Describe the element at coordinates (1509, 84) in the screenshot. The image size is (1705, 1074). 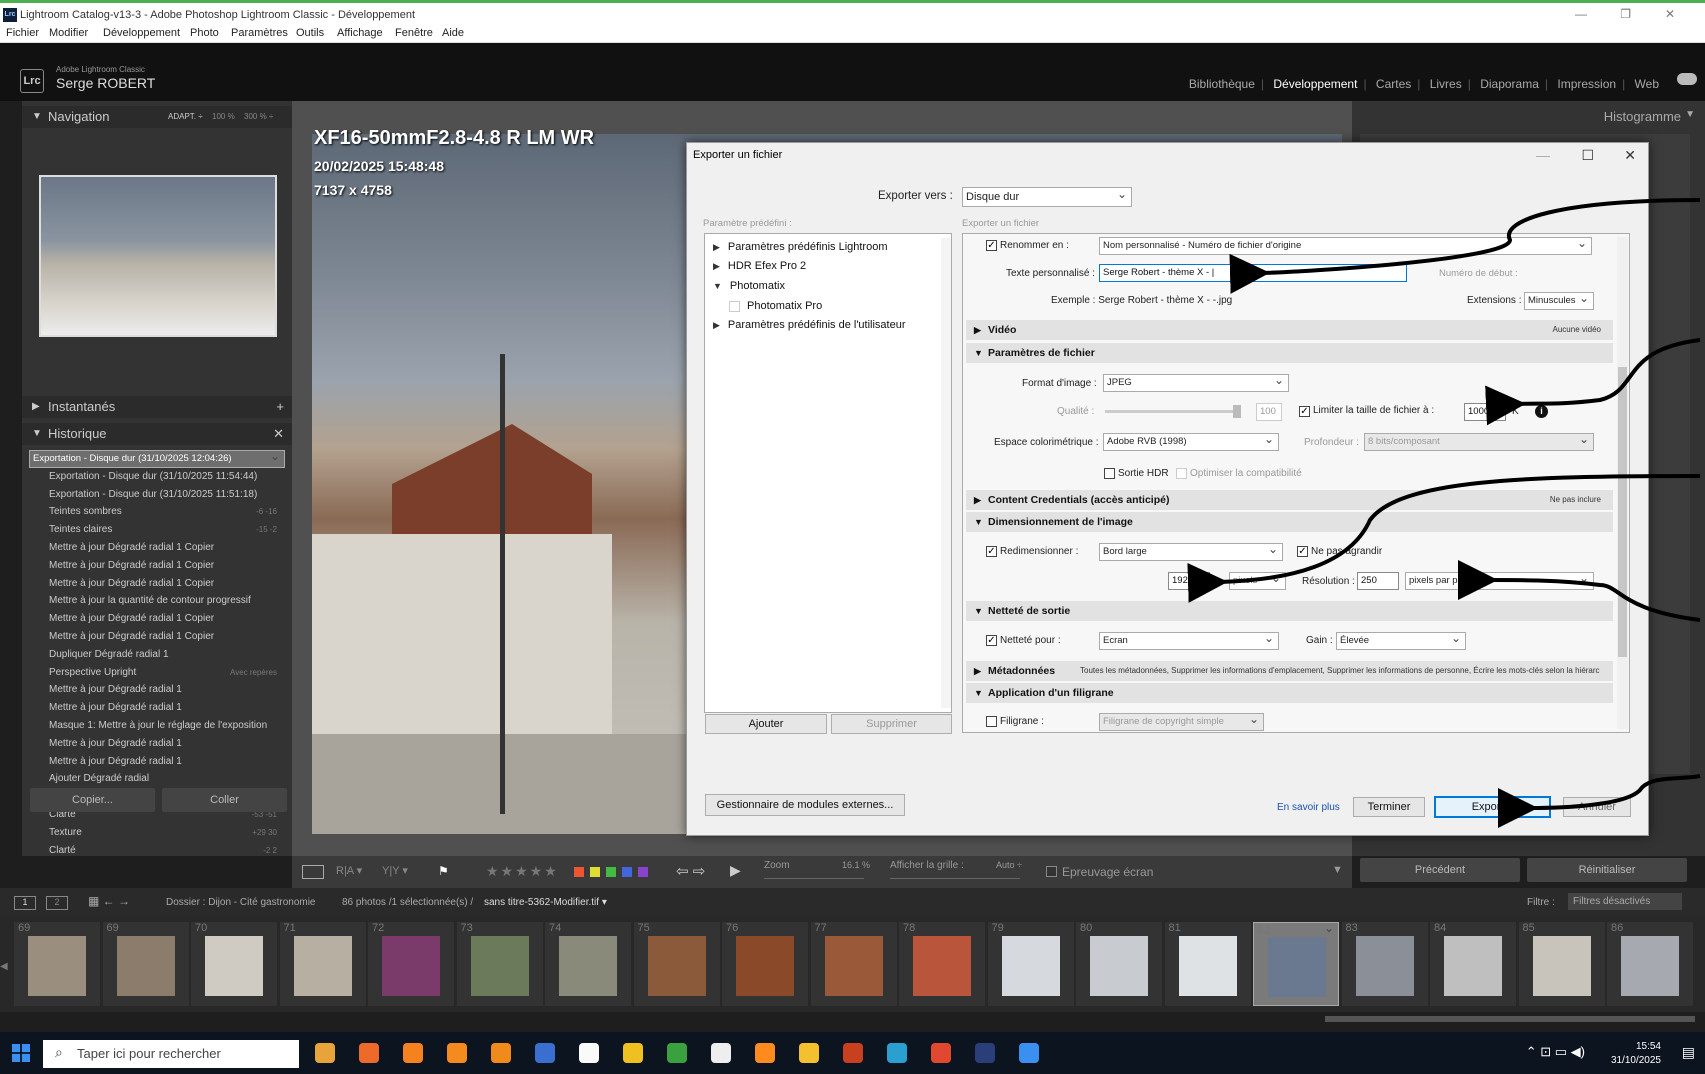
I see `module-diaporama: Diaporama` at that location.